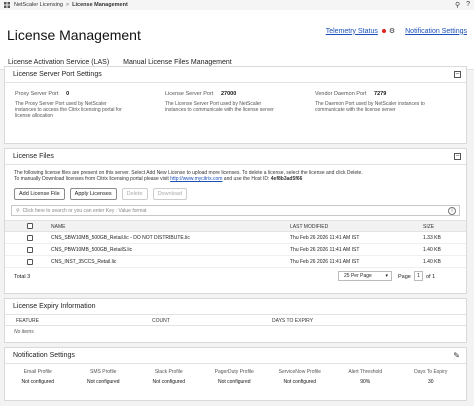 The height and width of the screenshot is (406, 474). Describe the element at coordinates (235, 226) in the screenshot. I see `table-header: NAME LAST MODIFIED SIZE` at that location.